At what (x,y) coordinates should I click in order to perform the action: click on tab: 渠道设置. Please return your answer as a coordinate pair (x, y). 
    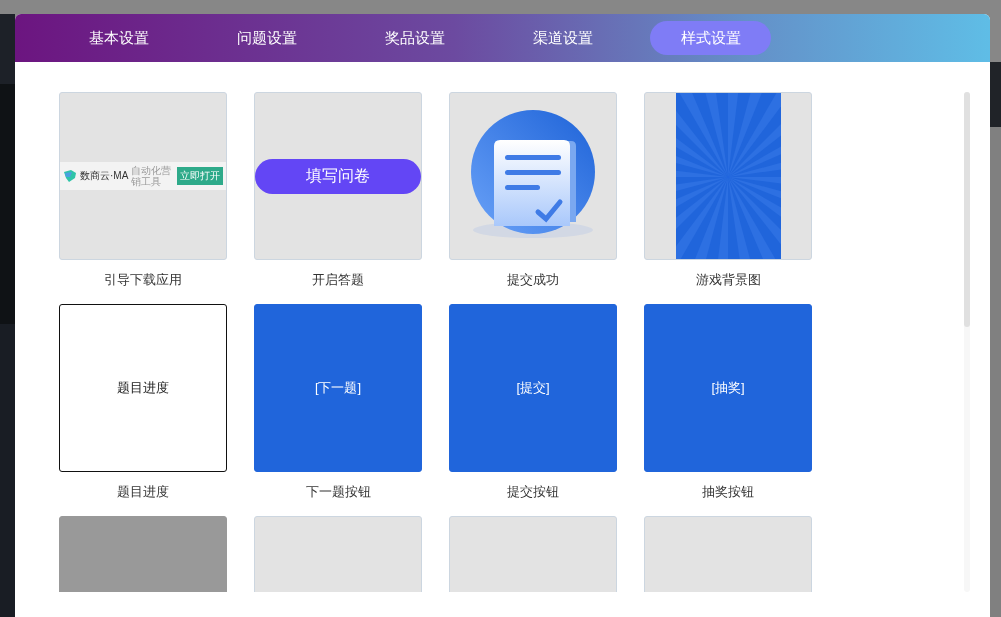
    Looking at the image, I should click on (562, 38).